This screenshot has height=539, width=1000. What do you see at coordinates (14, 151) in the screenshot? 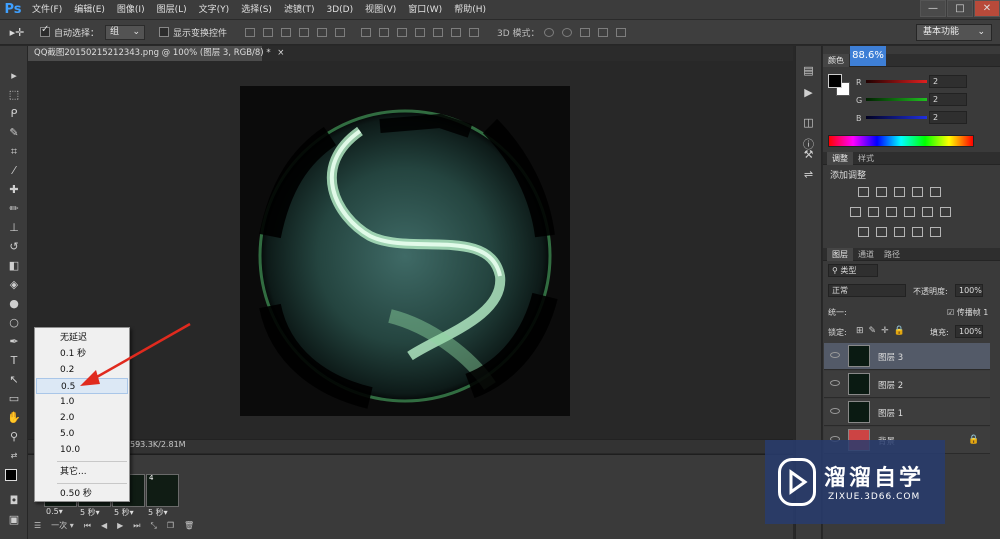
I see `crop-tool-icon: ⌗` at bounding box center [14, 151].